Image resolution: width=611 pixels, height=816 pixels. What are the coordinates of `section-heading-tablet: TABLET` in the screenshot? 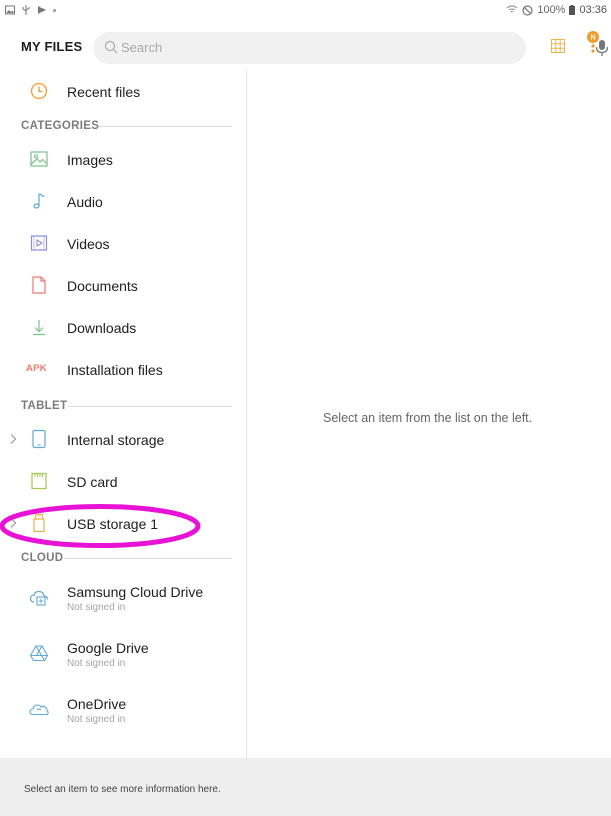 It's located at (44, 406).